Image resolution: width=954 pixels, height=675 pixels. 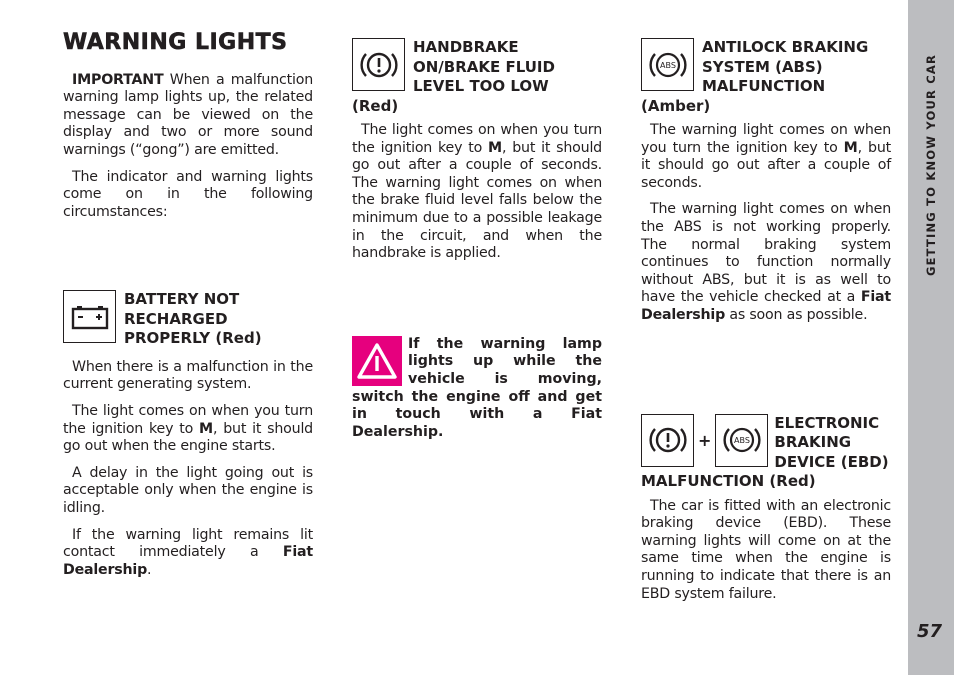 What do you see at coordinates (931, 165) in the screenshot?
I see `section-title: GETTING TO KNOW YOUR CAR` at bounding box center [931, 165].